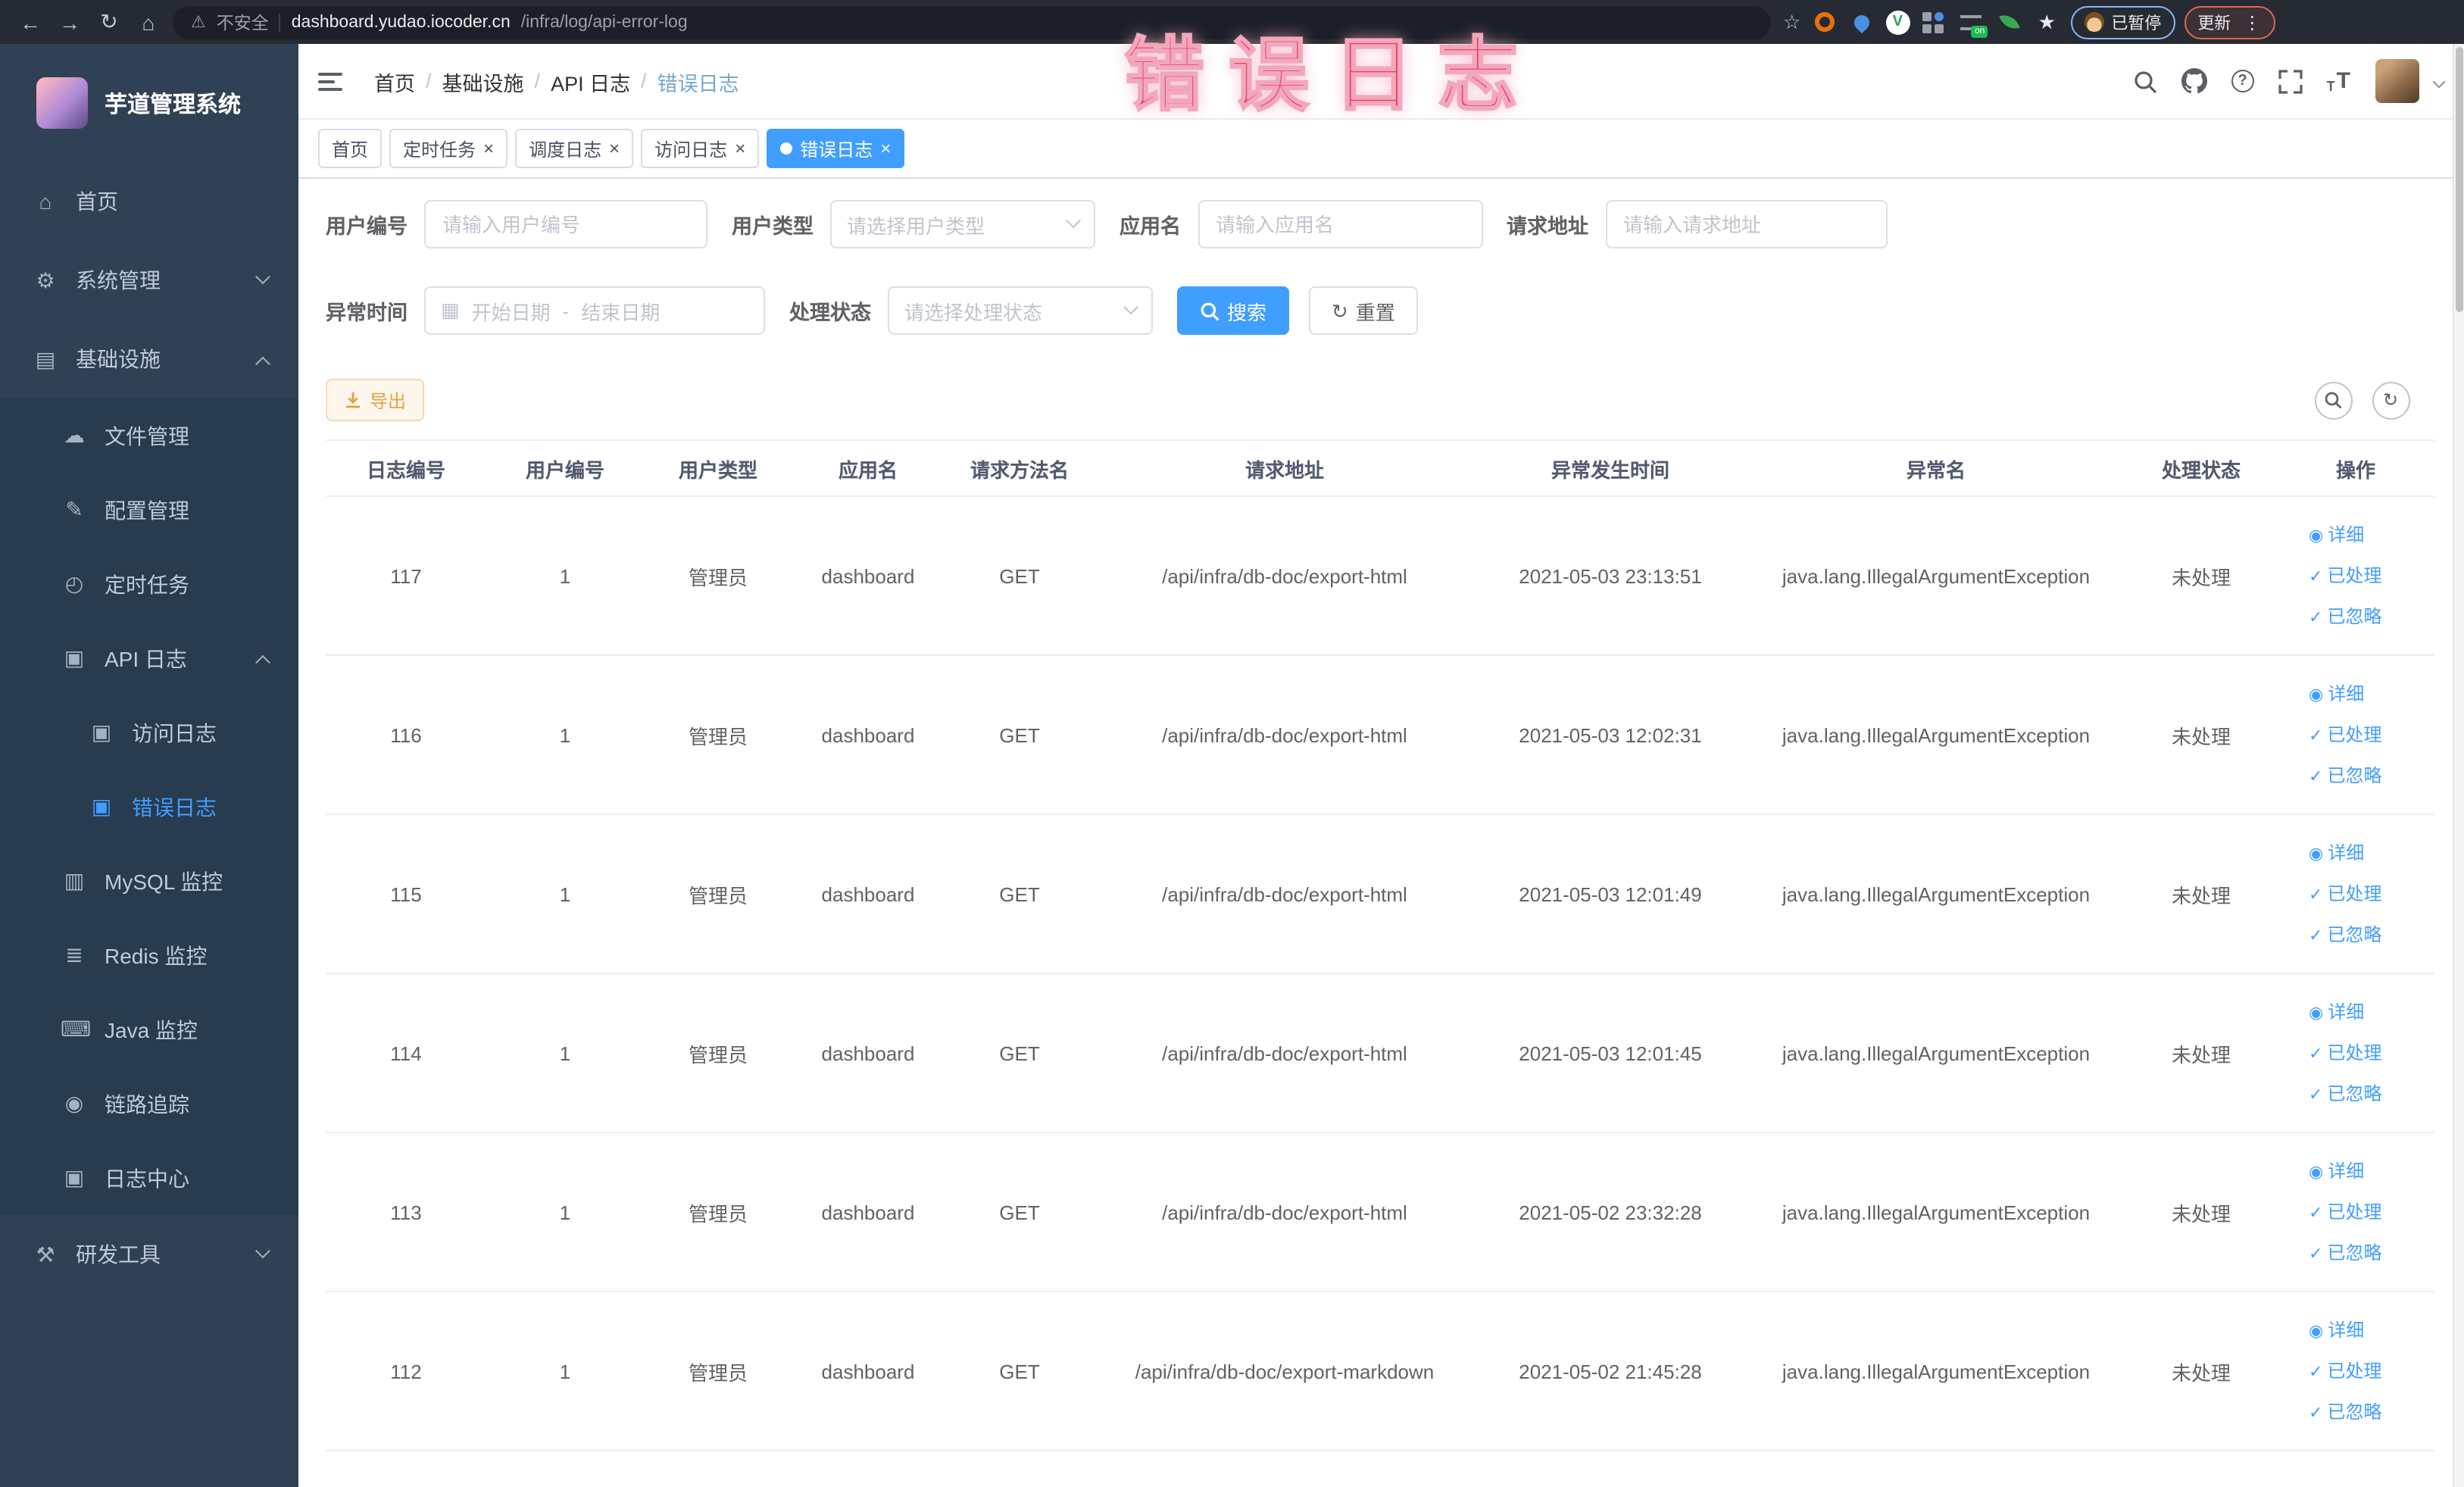 The image size is (2464, 1487). Describe the element at coordinates (149, 359) in the screenshot. I see `sidebar-item-infra: ▤ 基础设施` at that location.